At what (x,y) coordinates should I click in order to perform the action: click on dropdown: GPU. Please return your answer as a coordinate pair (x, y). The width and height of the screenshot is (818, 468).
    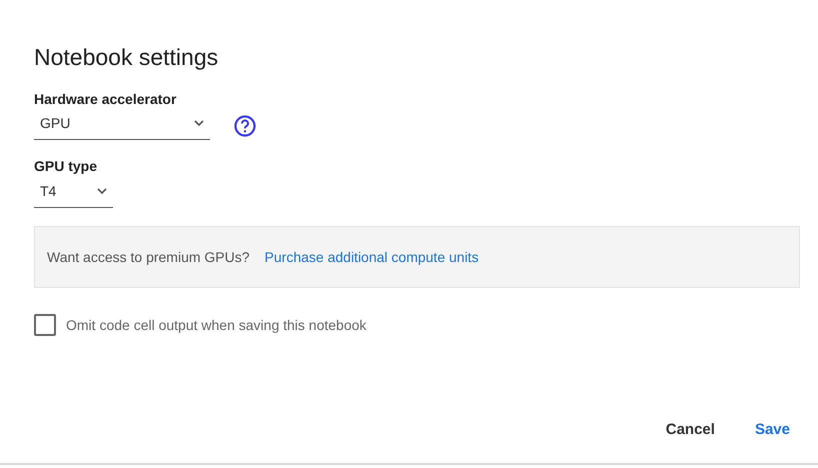
    Looking at the image, I should click on (122, 125).